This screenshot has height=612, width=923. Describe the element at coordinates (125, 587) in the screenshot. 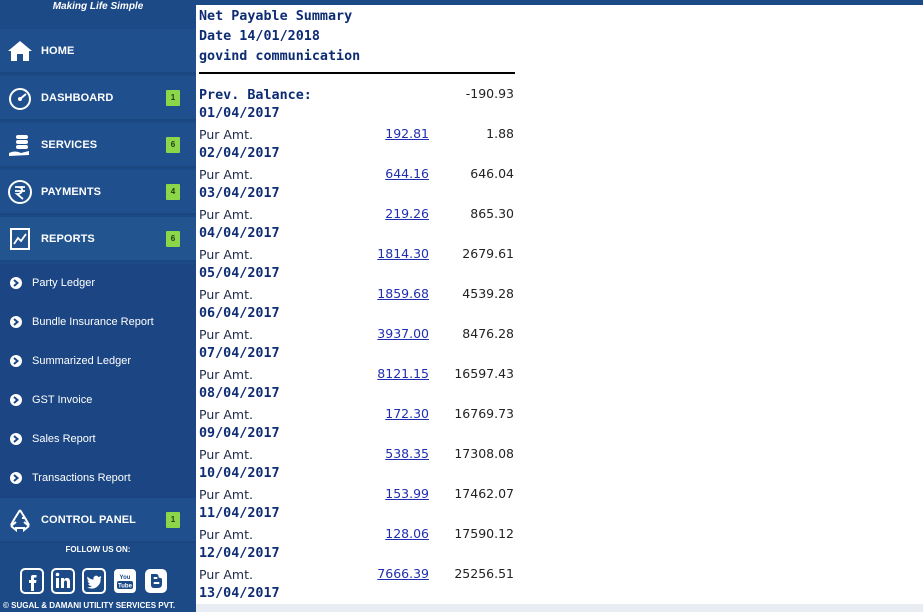

I see `svg-text: Tube` at that location.